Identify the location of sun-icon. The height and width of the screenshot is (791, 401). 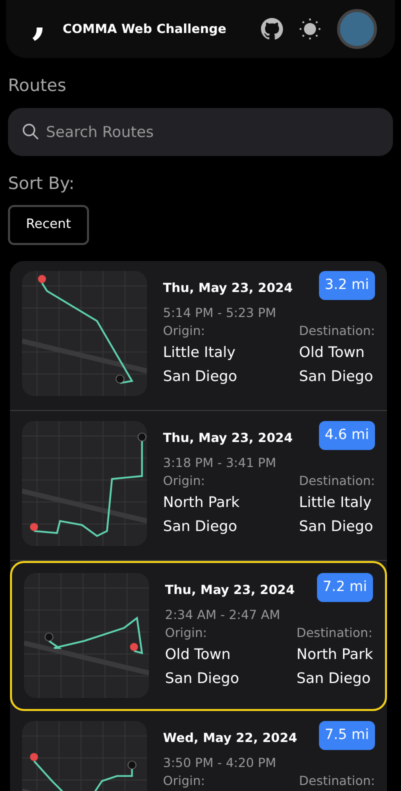
(310, 29).